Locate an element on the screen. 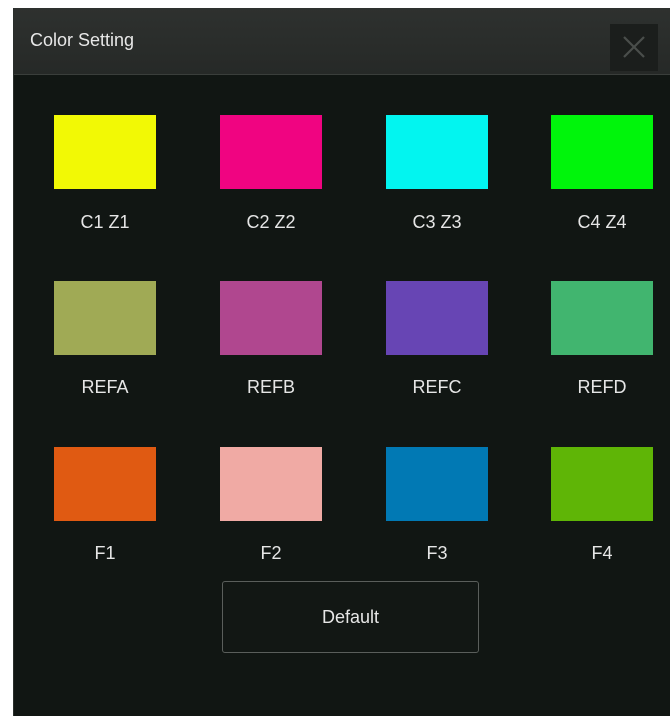 The image size is (670, 716). swatch-f4 is located at coordinates (602, 484).